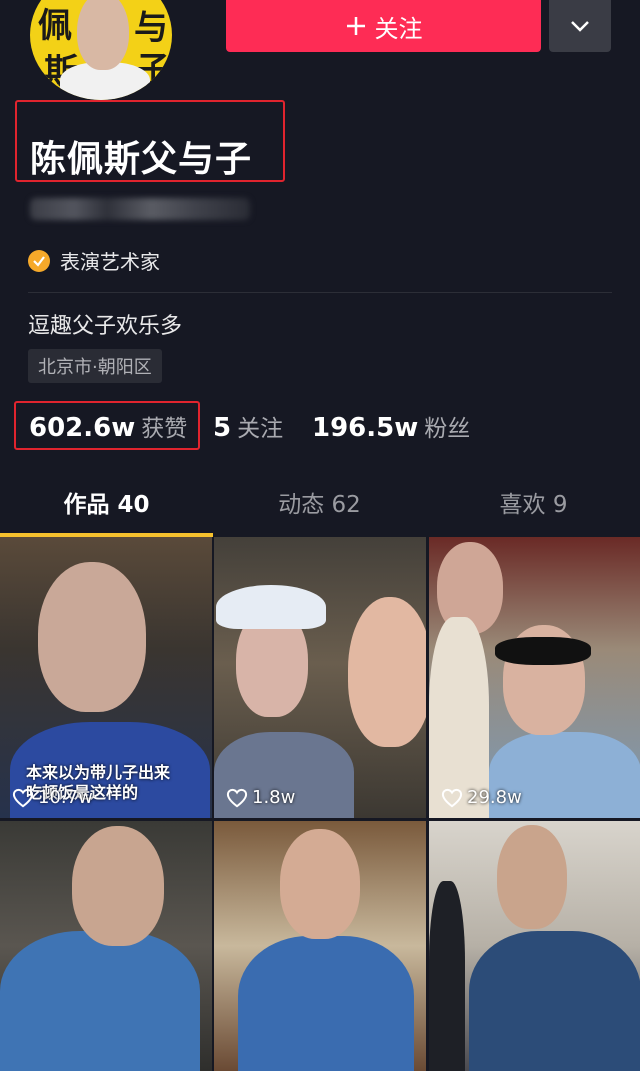 The height and width of the screenshot is (1071, 640). What do you see at coordinates (39, 260) in the screenshot?
I see `check-icon` at bounding box center [39, 260].